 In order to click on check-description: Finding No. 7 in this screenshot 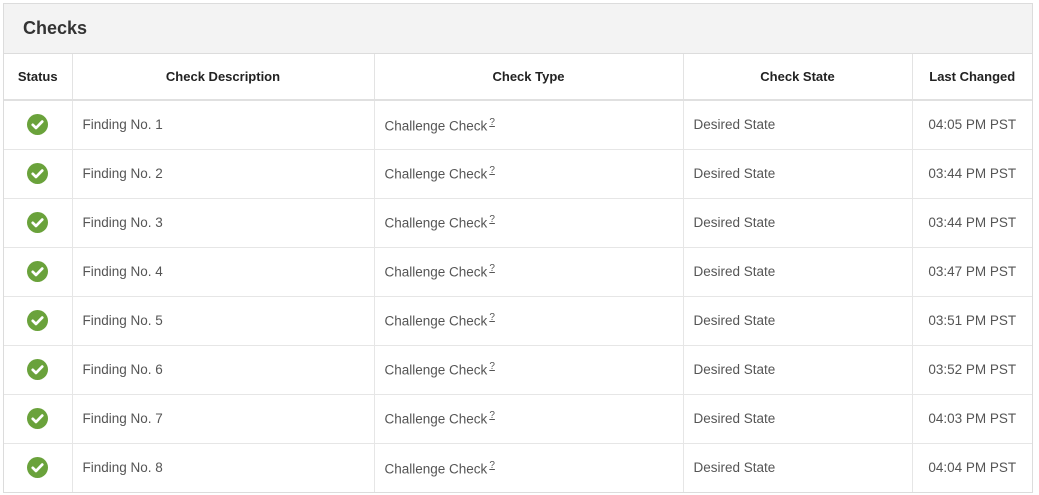, I will do `click(223, 419)`.